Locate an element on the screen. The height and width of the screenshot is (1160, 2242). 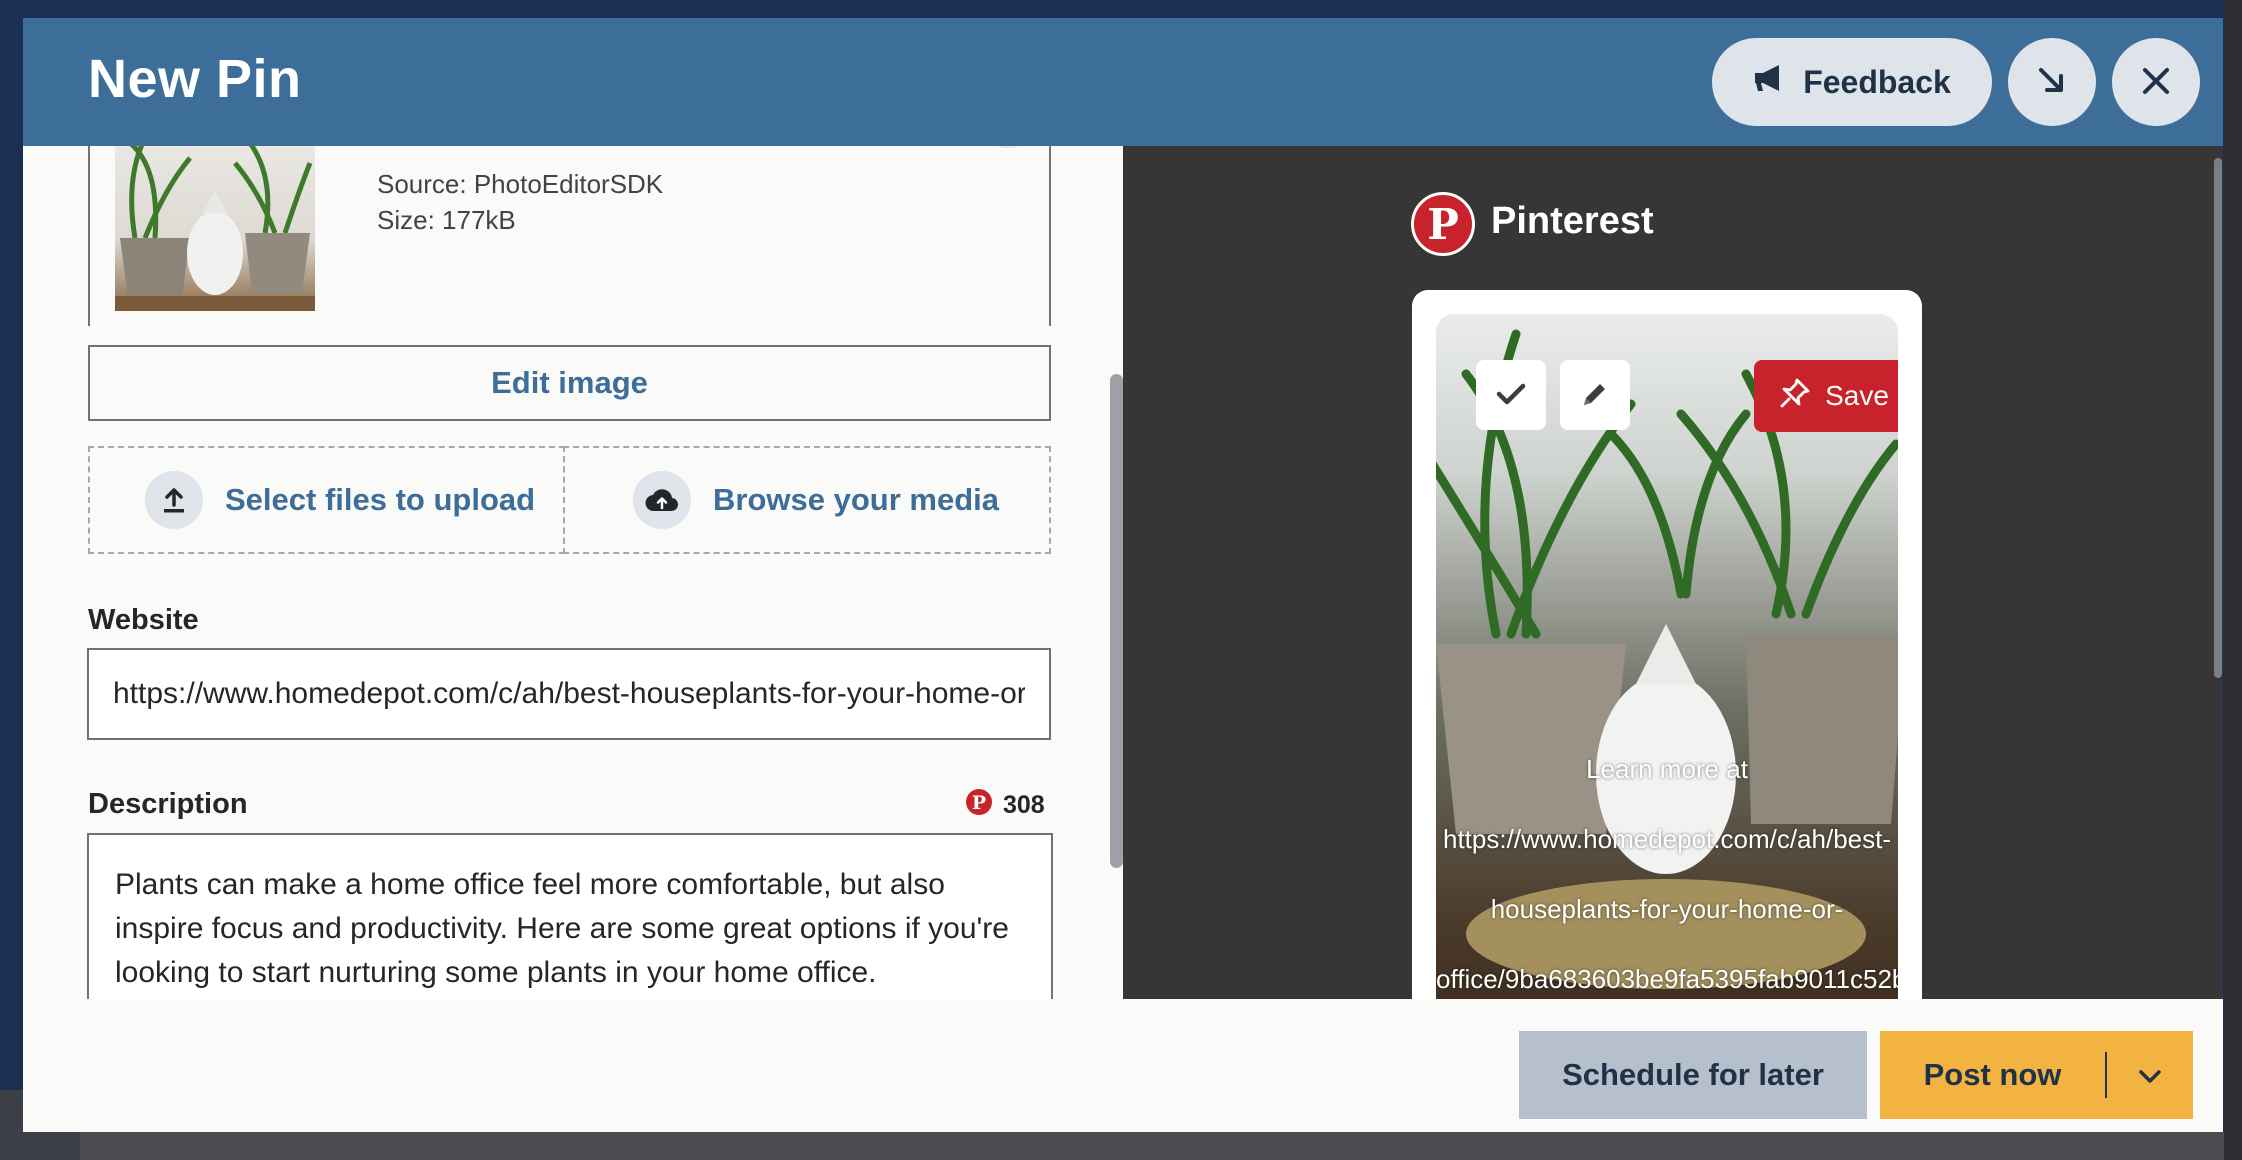
remove-media-button is located at coordinates (1008, 147).